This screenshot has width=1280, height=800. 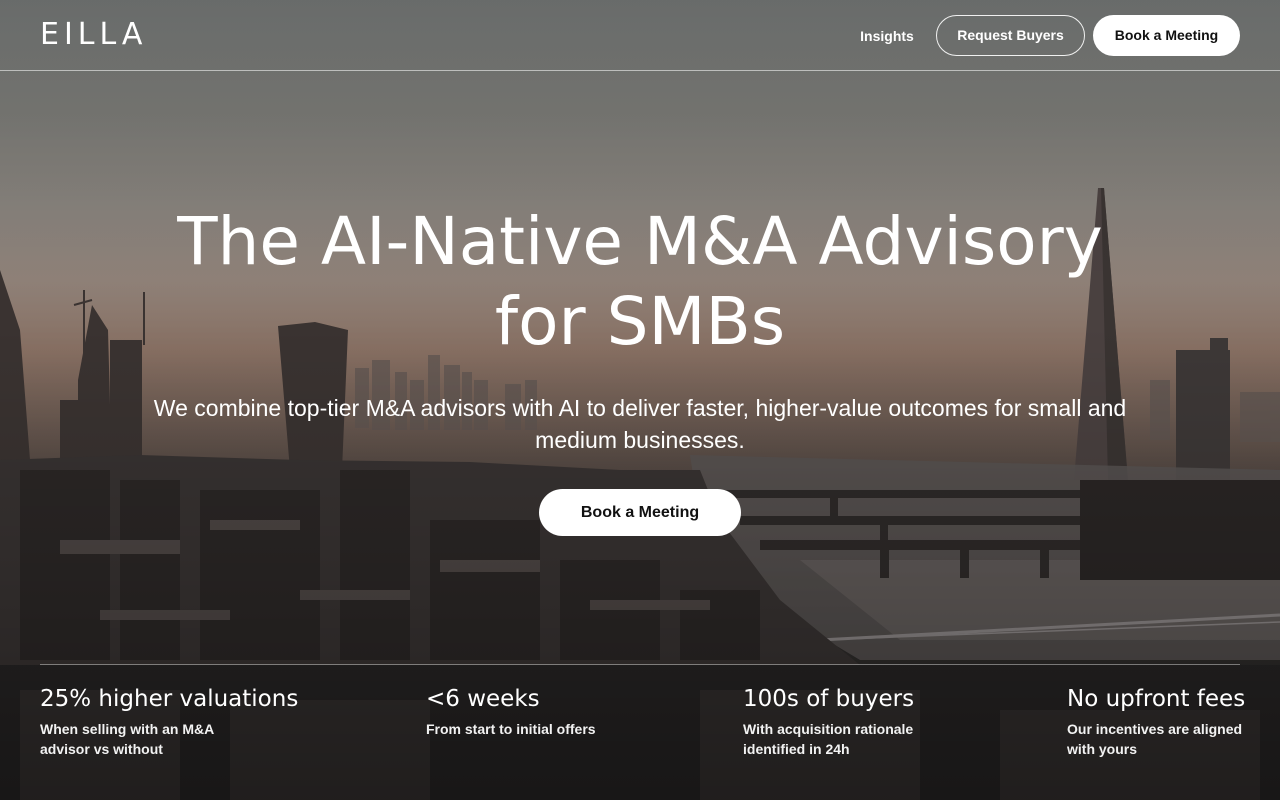 What do you see at coordinates (640, 664) in the screenshot?
I see `stats-divider` at bounding box center [640, 664].